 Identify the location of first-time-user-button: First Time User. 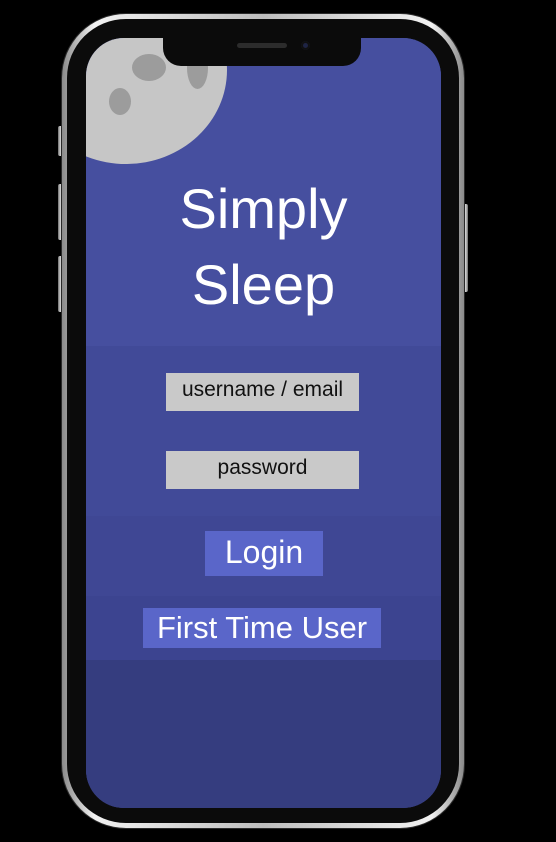
(262, 628).